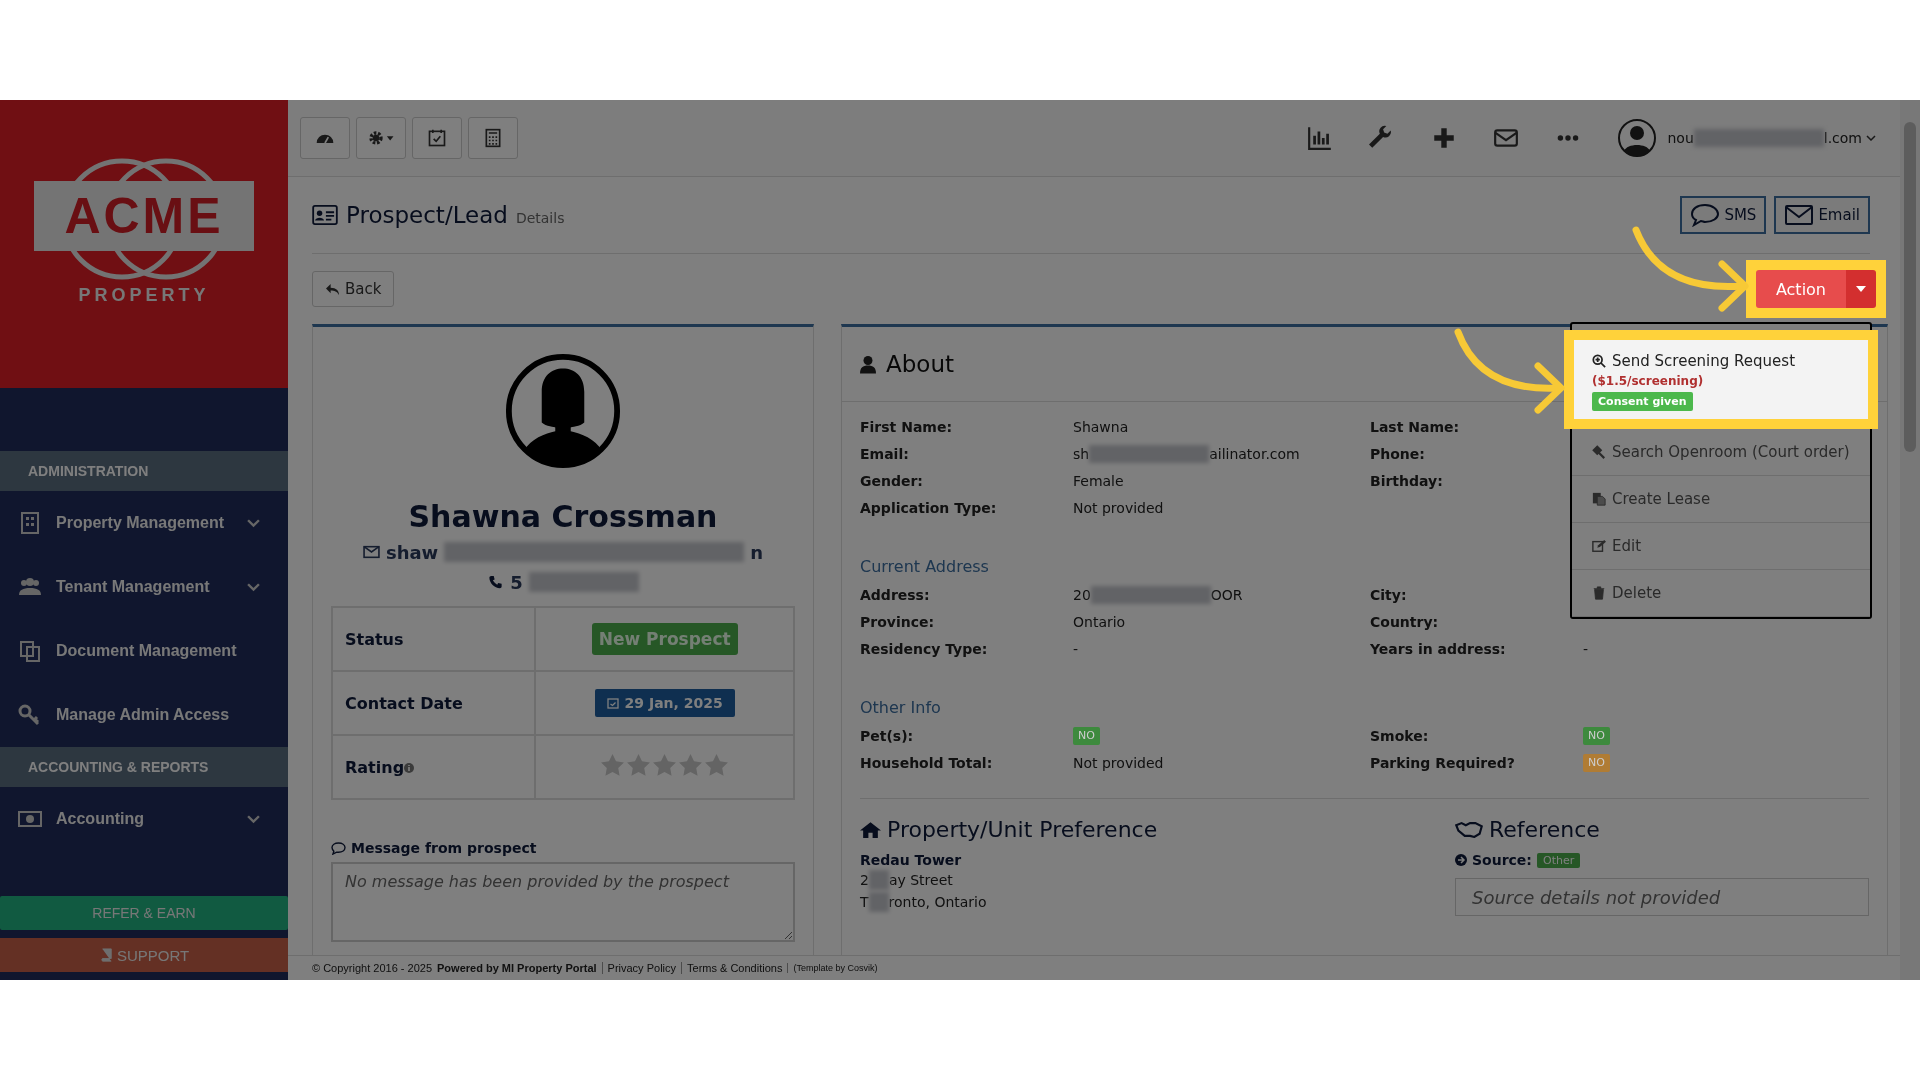  I want to click on field-label: Residency Type:, so click(924, 649).